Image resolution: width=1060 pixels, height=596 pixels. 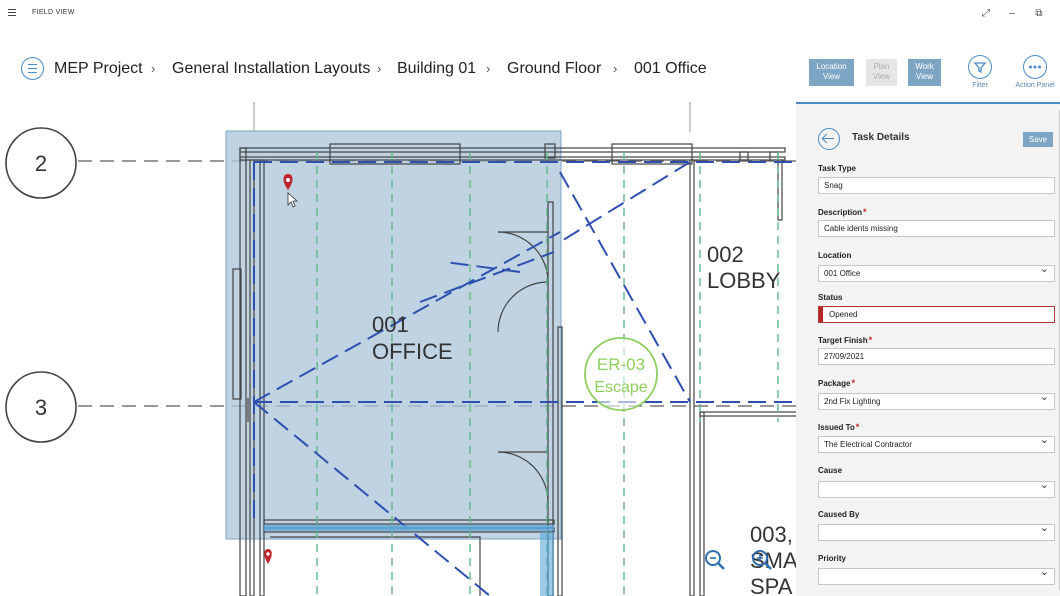 What do you see at coordinates (936, 272) in the screenshot?
I see `location-select: 001 Office` at bounding box center [936, 272].